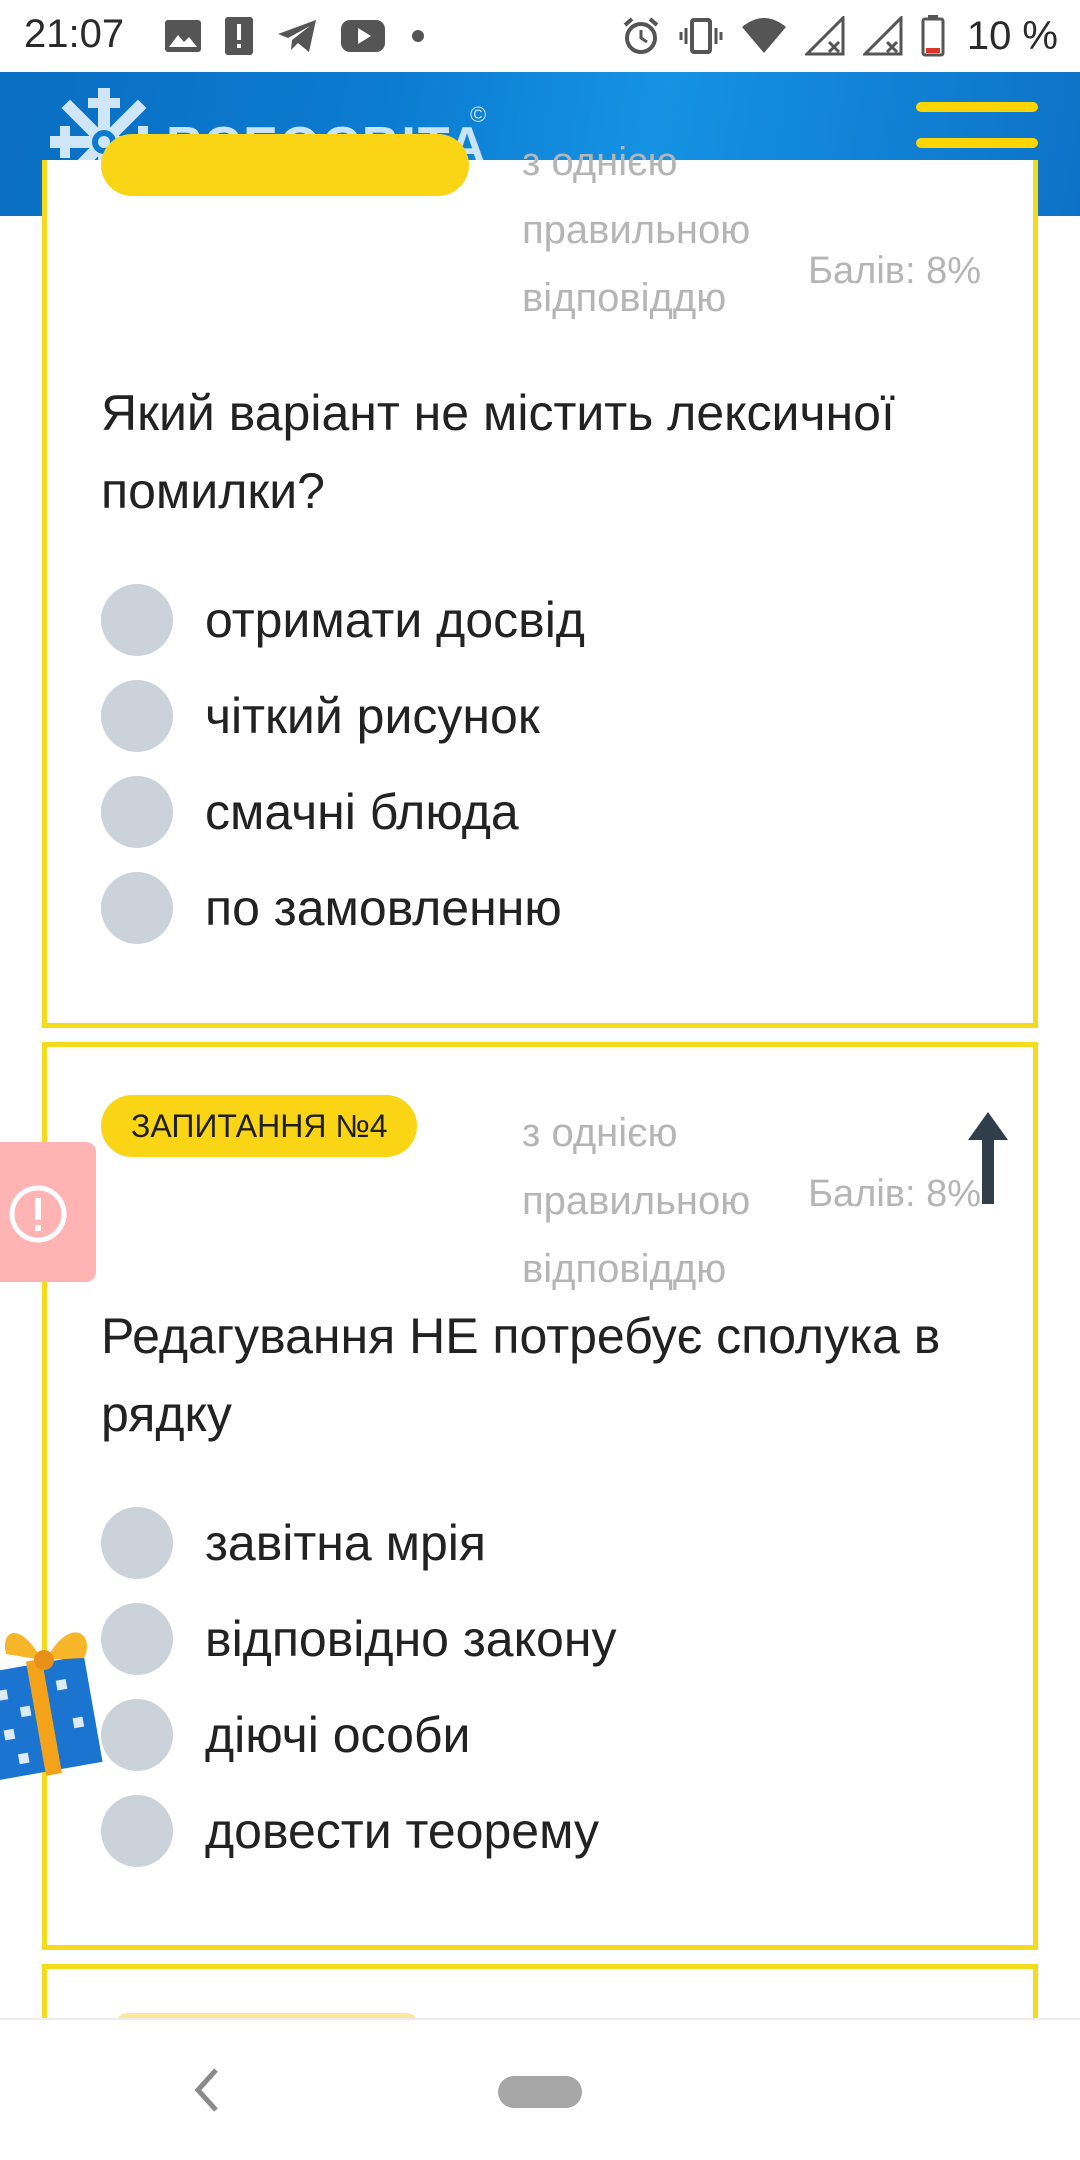 The width and height of the screenshot is (1080, 2160). Describe the element at coordinates (763, 35) in the screenshot. I see `wifi-icon` at that location.